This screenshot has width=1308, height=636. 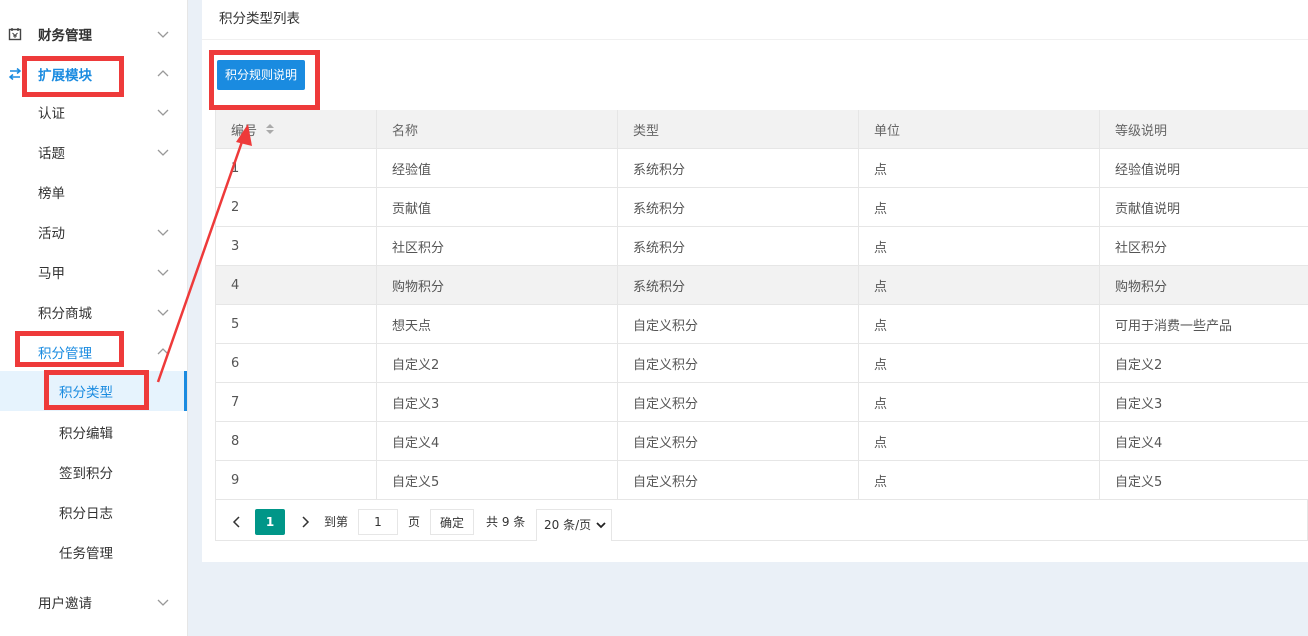 I want to click on sidebar-item-label: 活动, so click(x=51, y=234).